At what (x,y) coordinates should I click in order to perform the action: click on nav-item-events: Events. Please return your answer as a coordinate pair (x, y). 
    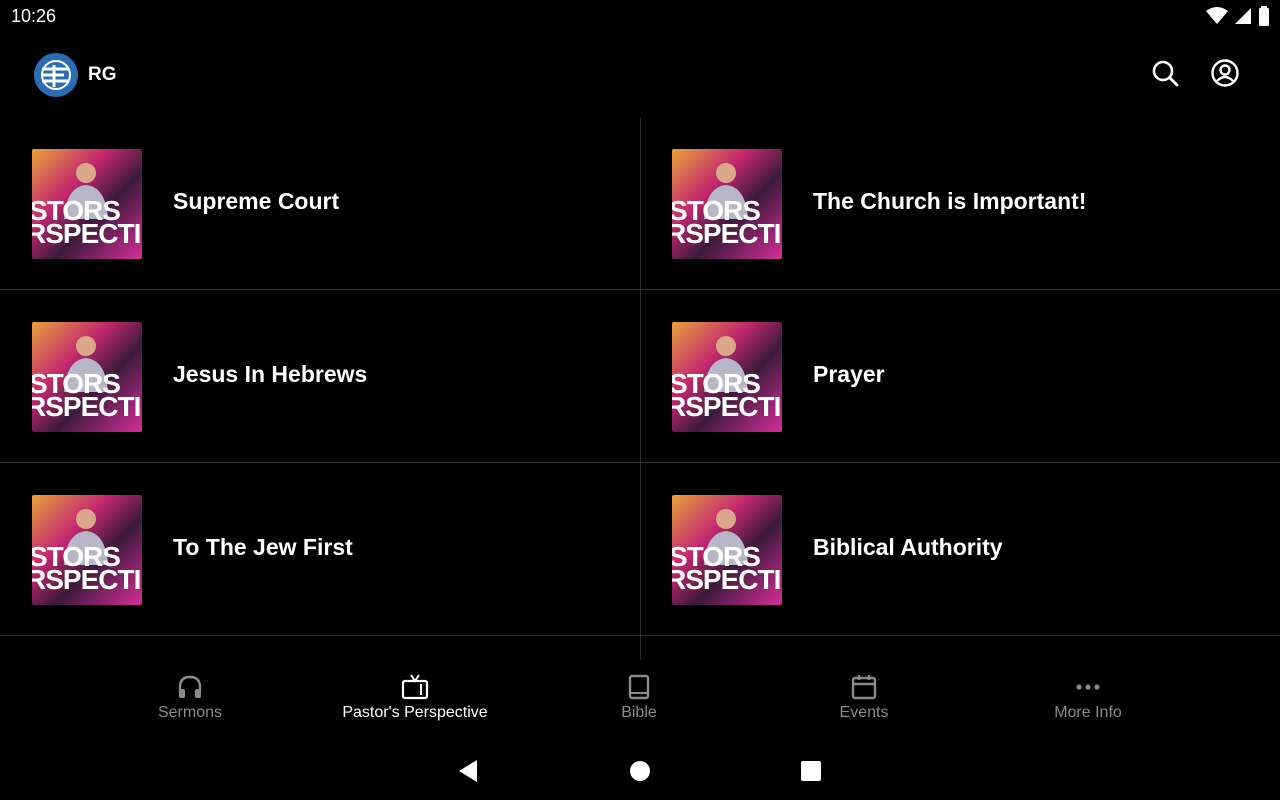
    Looking at the image, I should click on (864, 697).